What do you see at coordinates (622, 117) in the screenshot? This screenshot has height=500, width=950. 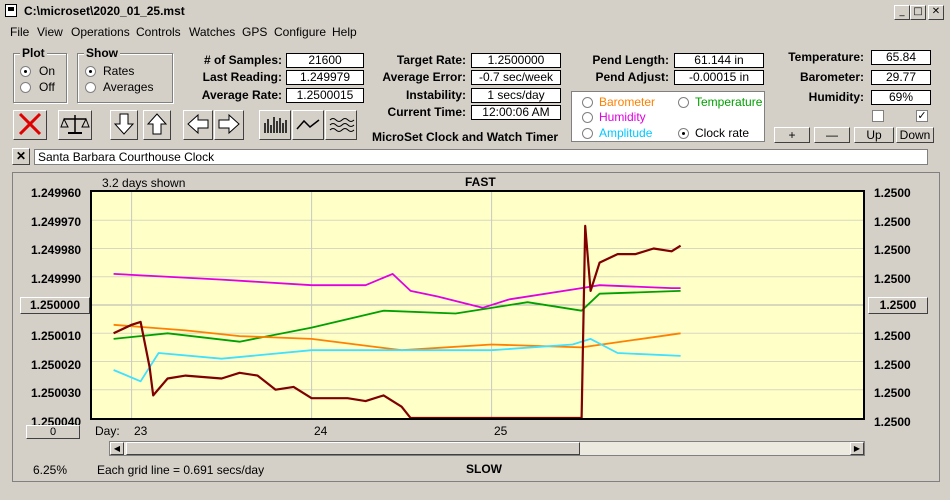 I see `series-humidity-label: Humidity` at bounding box center [622, 117].